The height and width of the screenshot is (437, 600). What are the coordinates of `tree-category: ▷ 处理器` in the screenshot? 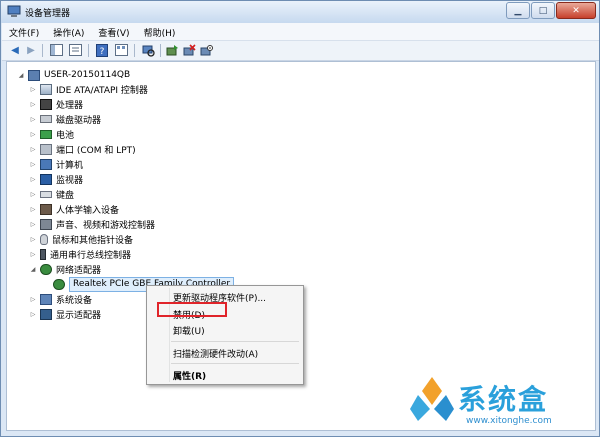 It's located at (56, 104).